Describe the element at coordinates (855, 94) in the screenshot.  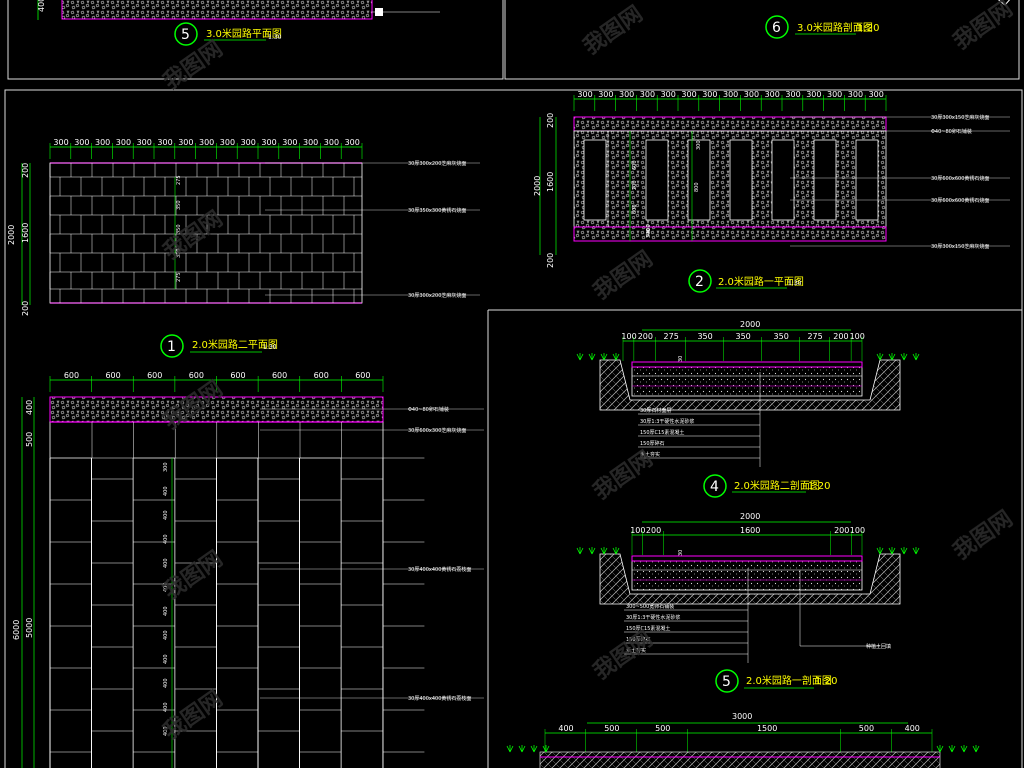
I see `v2-top-dim-13: 300` at that location.